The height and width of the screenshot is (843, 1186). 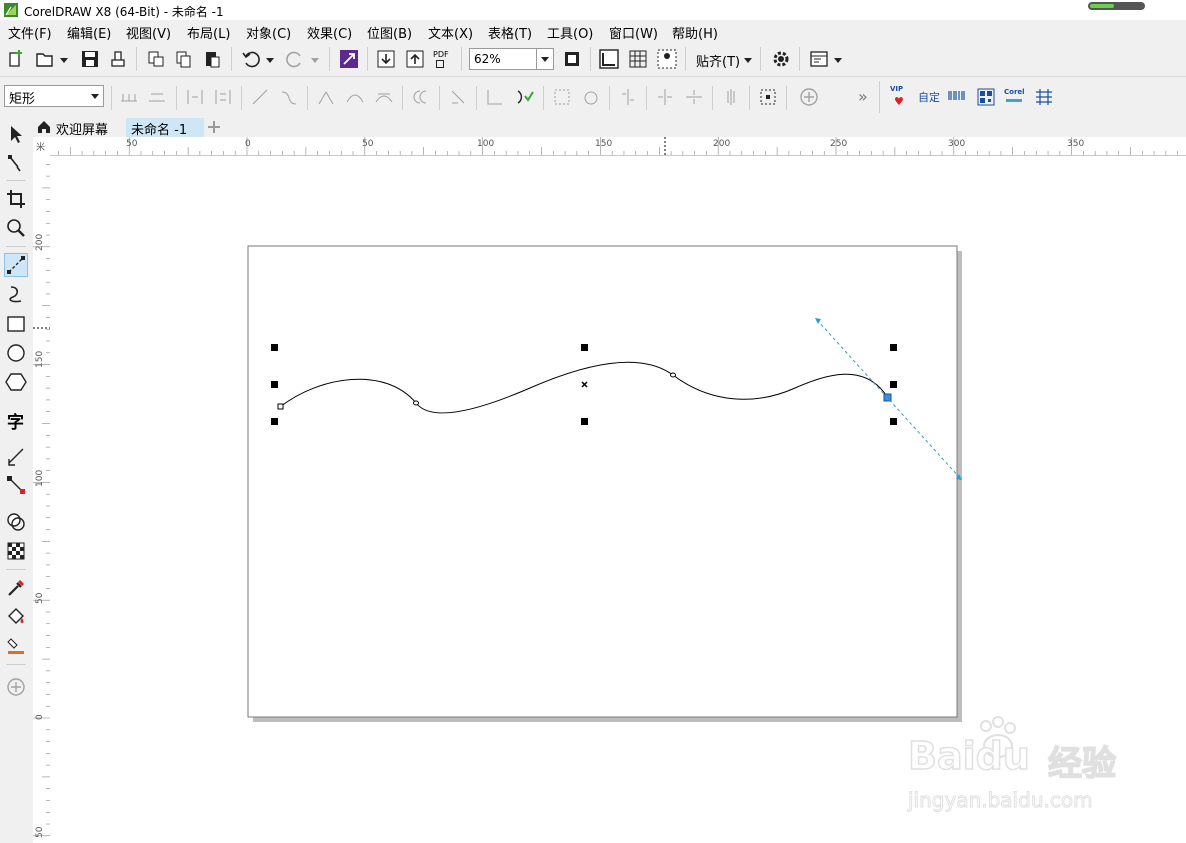 I want to click on menu-view: 视图(V), so click(x=148, y=32).